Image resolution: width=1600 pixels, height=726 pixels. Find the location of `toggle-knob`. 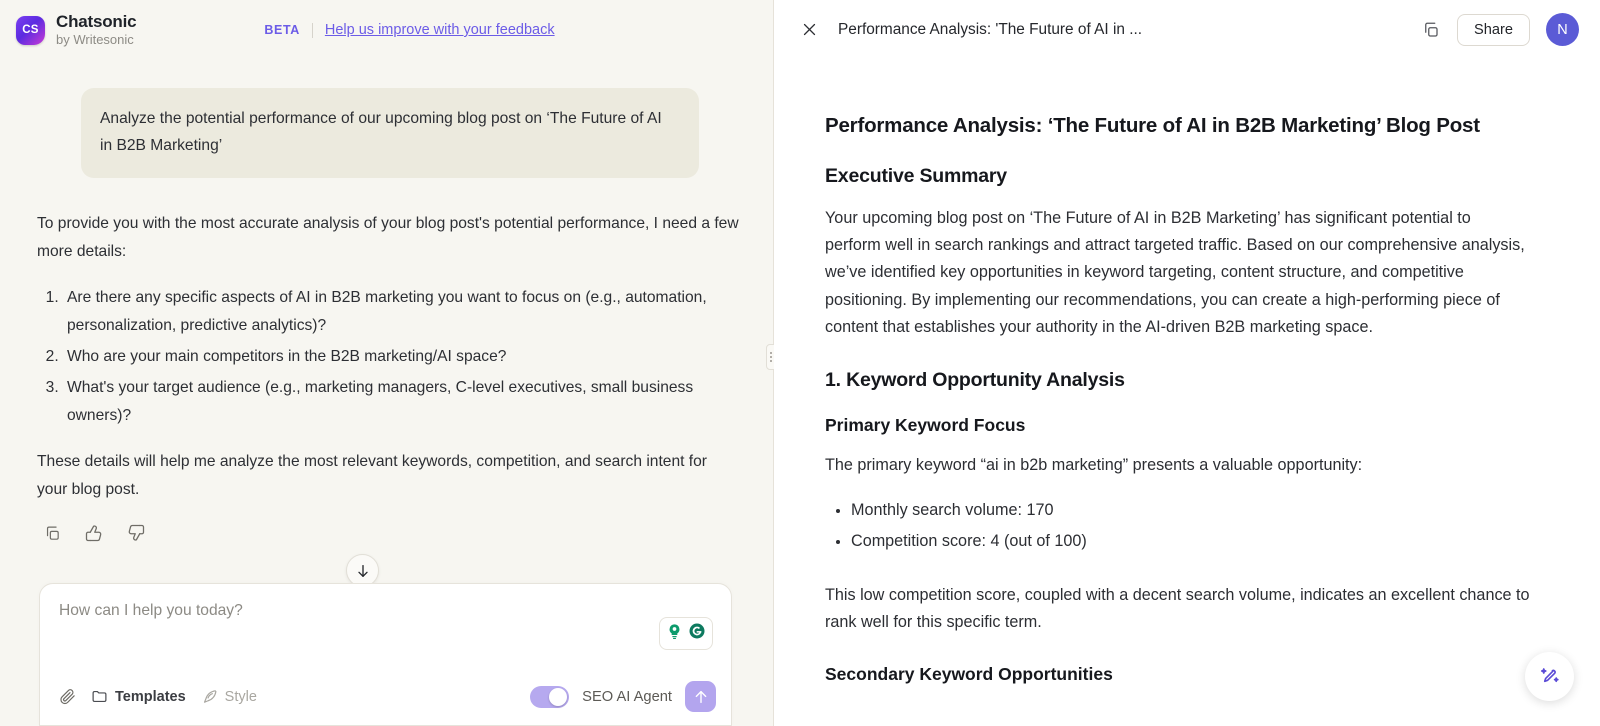

toggle-knob is located at coordinates (558, 696).